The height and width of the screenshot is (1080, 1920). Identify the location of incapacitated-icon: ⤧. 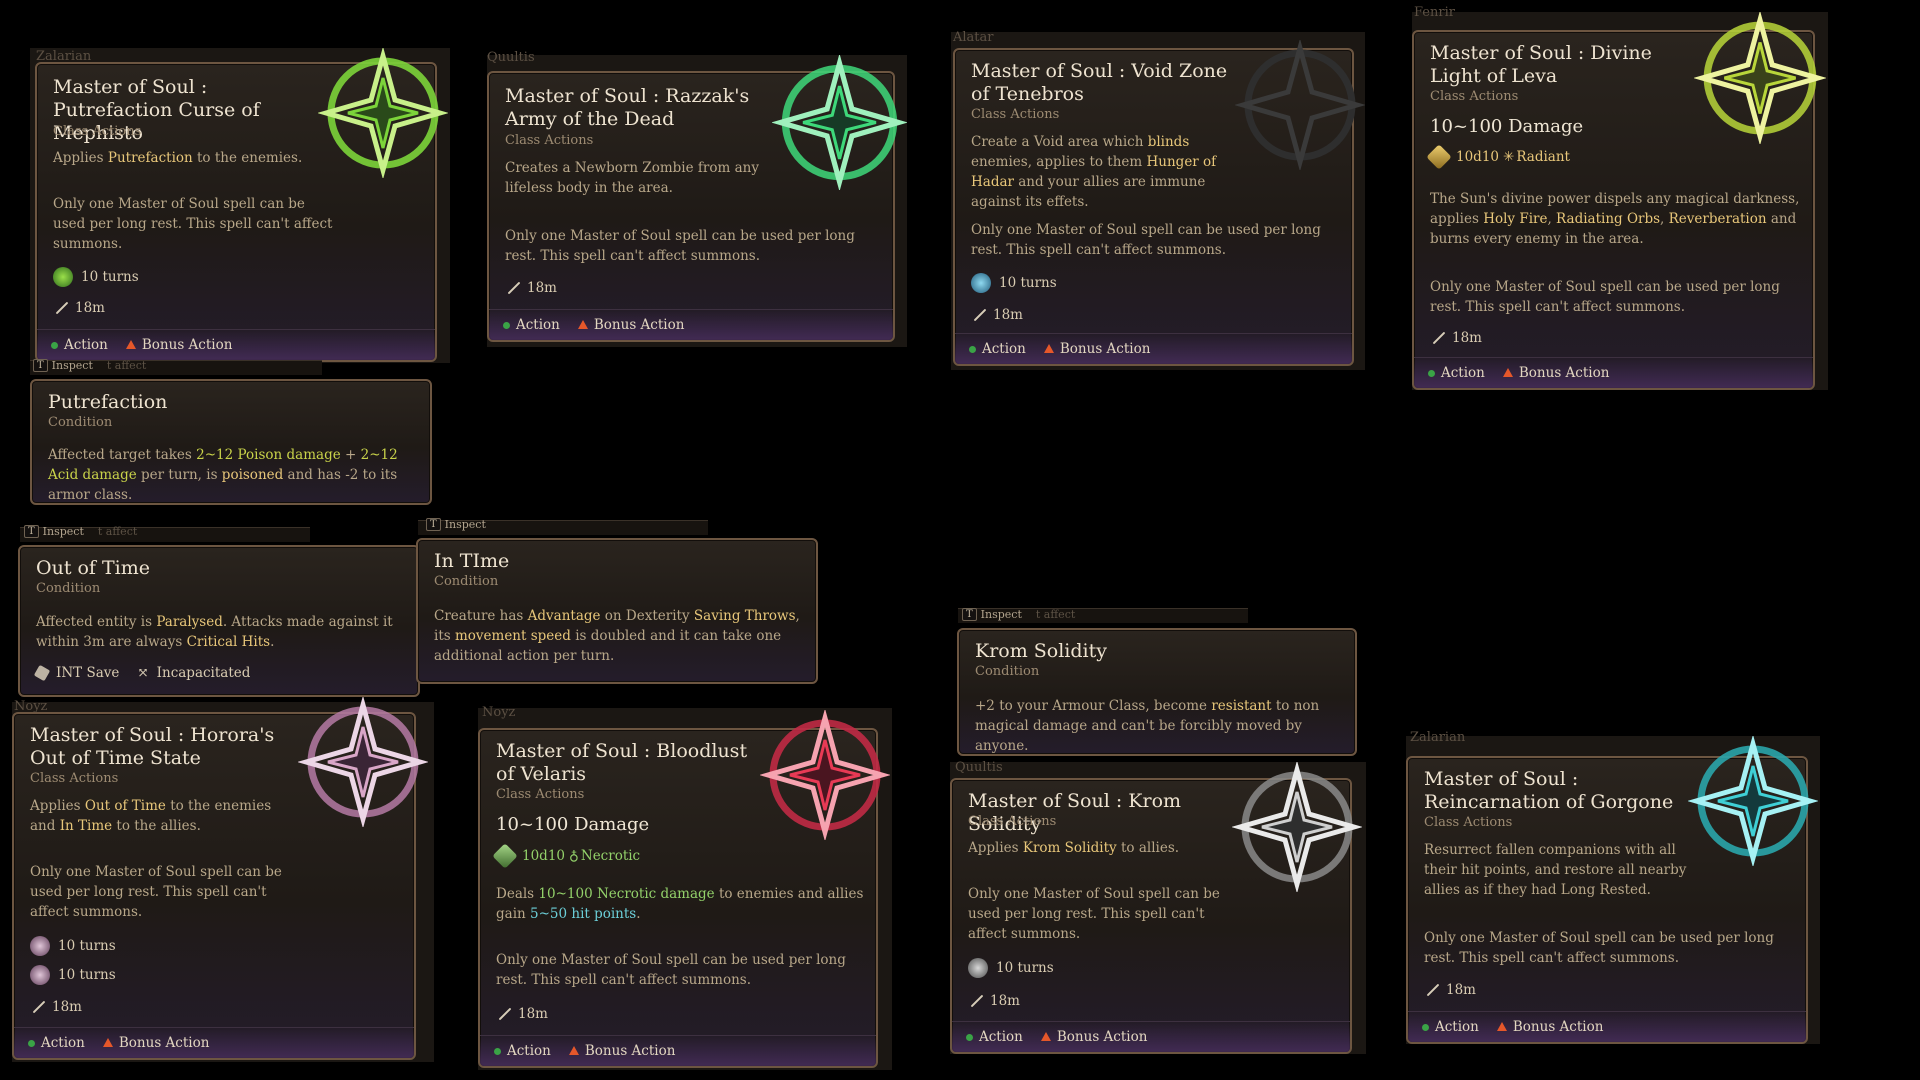
(143, 673).